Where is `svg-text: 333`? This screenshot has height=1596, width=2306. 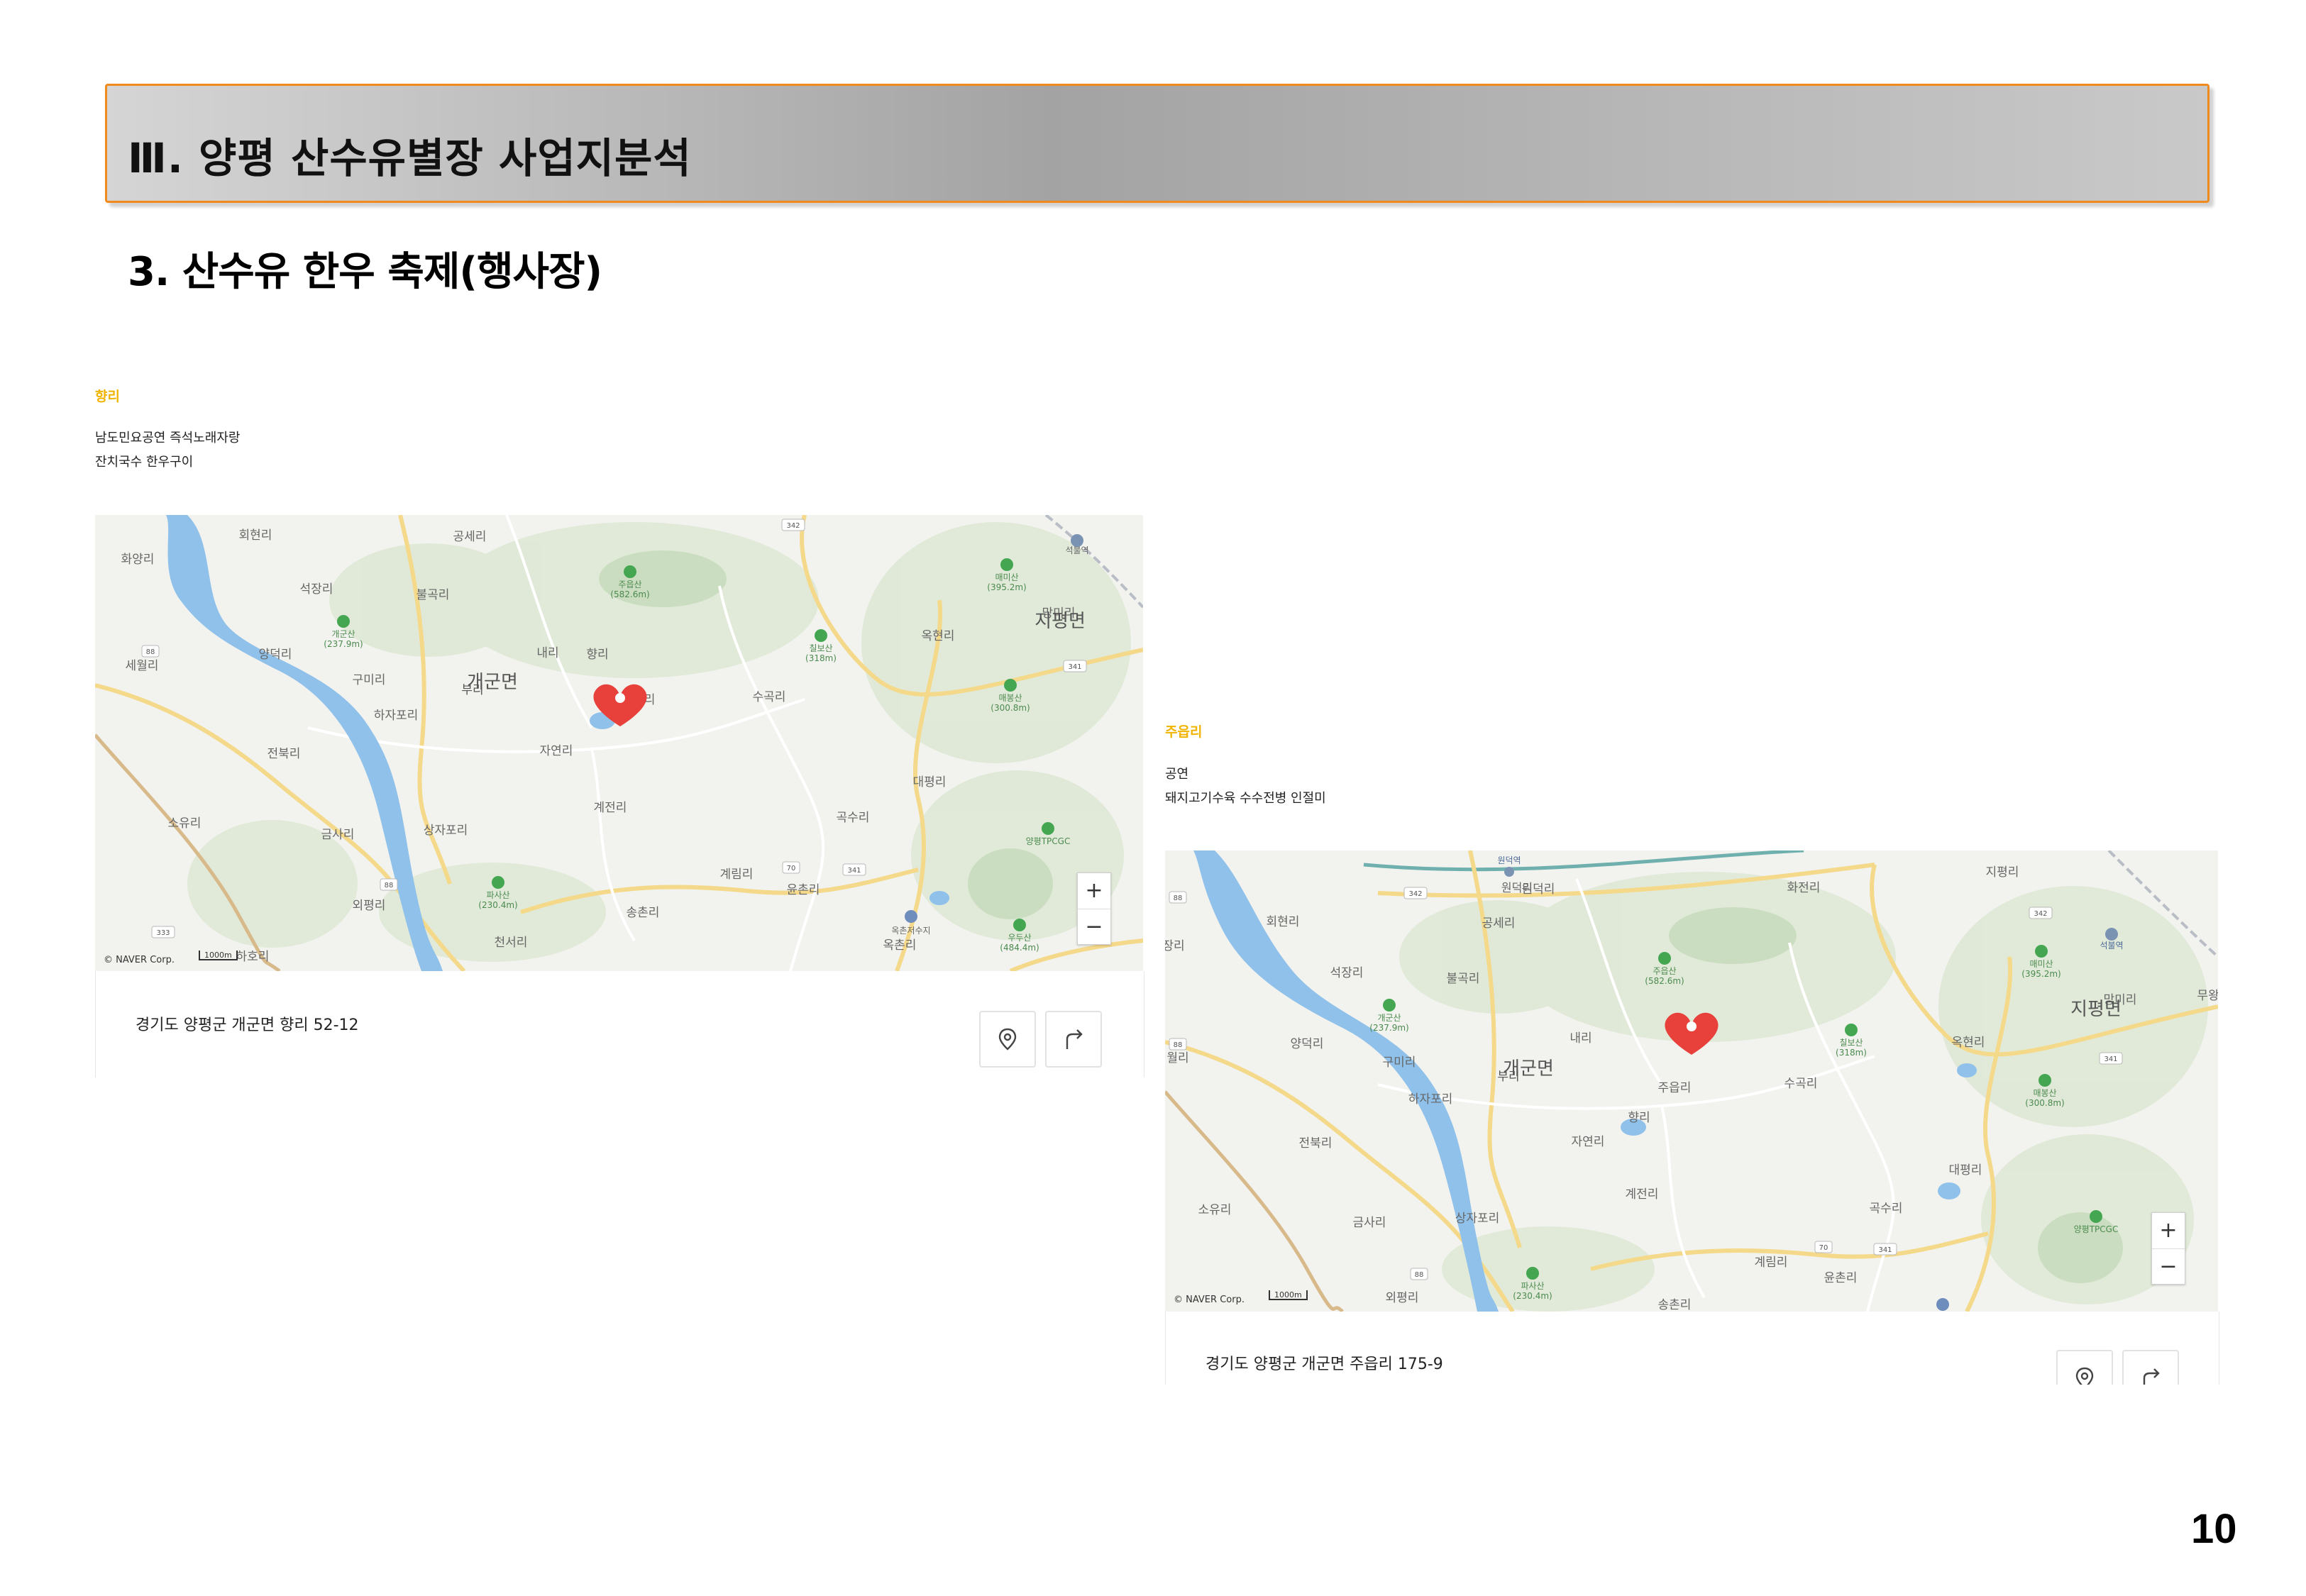
svg-text: 333 is located at coordinates (163, 933).